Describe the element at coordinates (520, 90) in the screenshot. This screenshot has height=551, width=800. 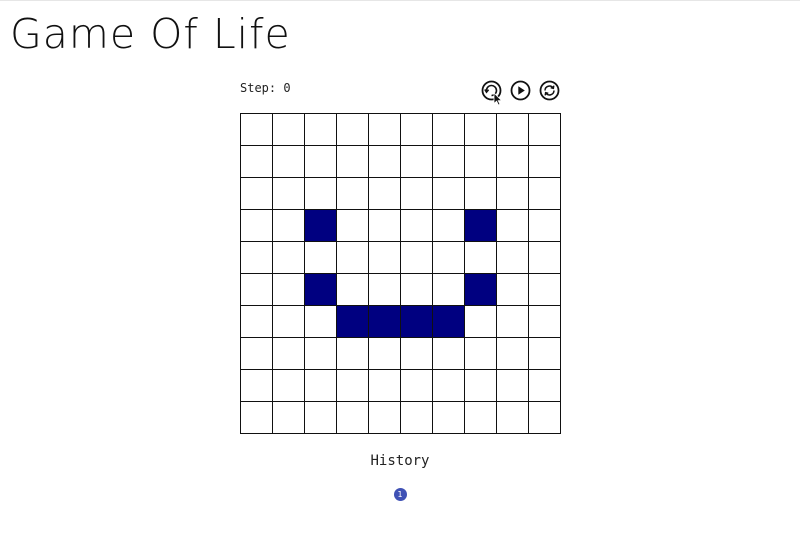
I see `play-button` at that location.